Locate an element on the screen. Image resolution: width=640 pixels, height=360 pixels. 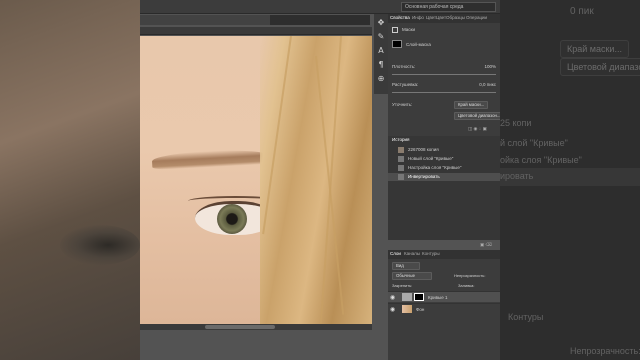
eyedropper-icon: ⊕ is located at coordinates (381, 79).